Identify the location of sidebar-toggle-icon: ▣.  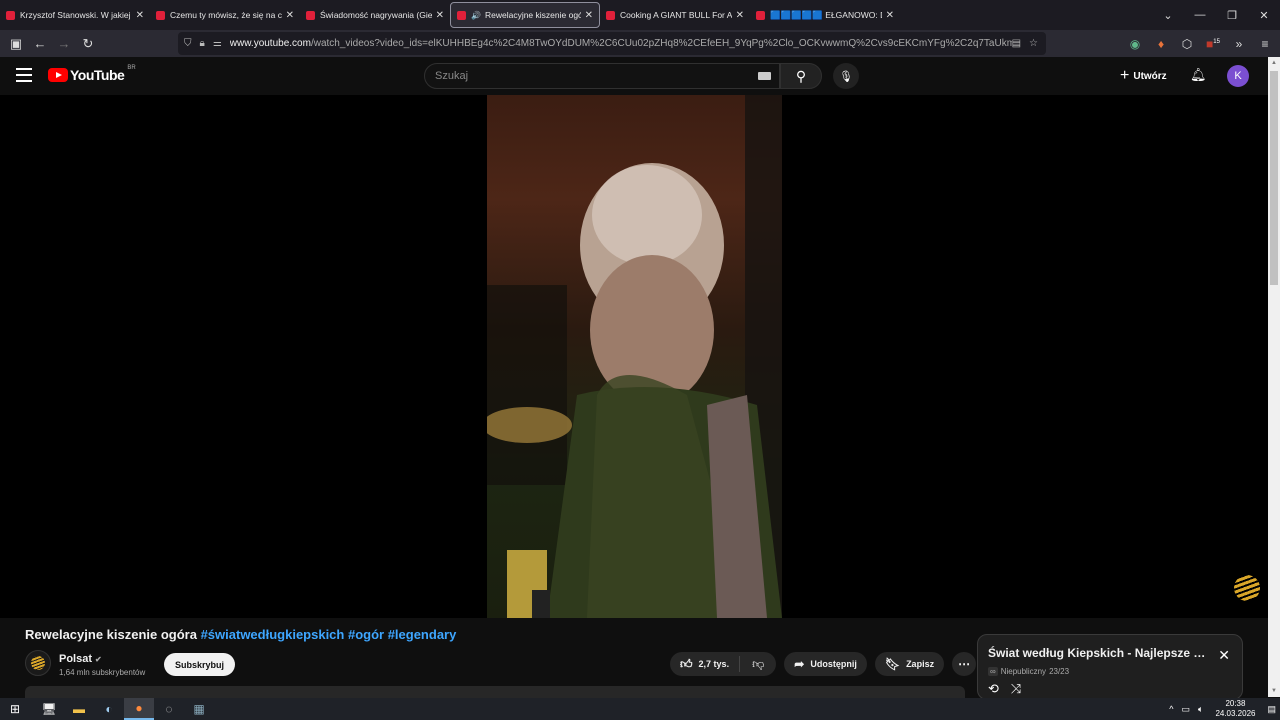
(16, 44).